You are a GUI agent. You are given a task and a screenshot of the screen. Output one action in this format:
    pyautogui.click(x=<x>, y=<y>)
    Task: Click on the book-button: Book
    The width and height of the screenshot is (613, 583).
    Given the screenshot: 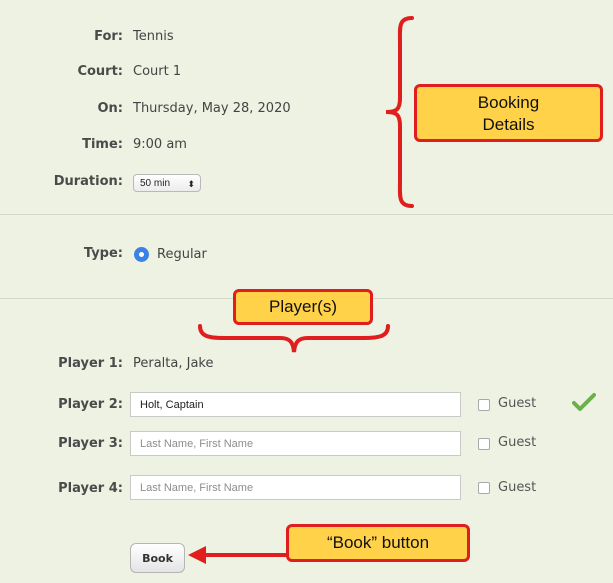 What is the action you would take?
    pyautogui.click(x=157, y=558)
    